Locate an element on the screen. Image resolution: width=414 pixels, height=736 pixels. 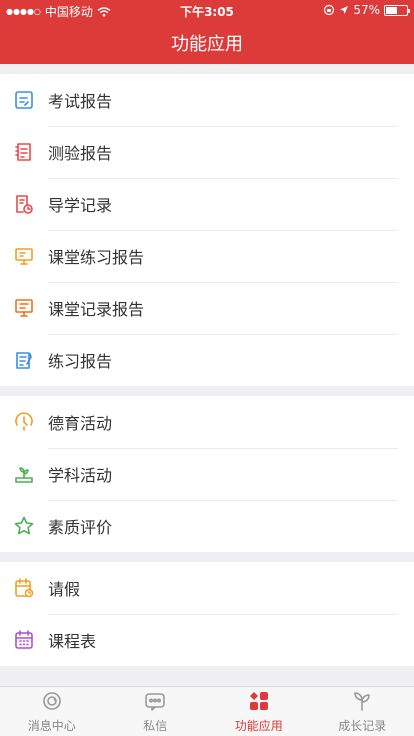
tab-growth-record: 成长记录 is located at coordinates (362, 711).